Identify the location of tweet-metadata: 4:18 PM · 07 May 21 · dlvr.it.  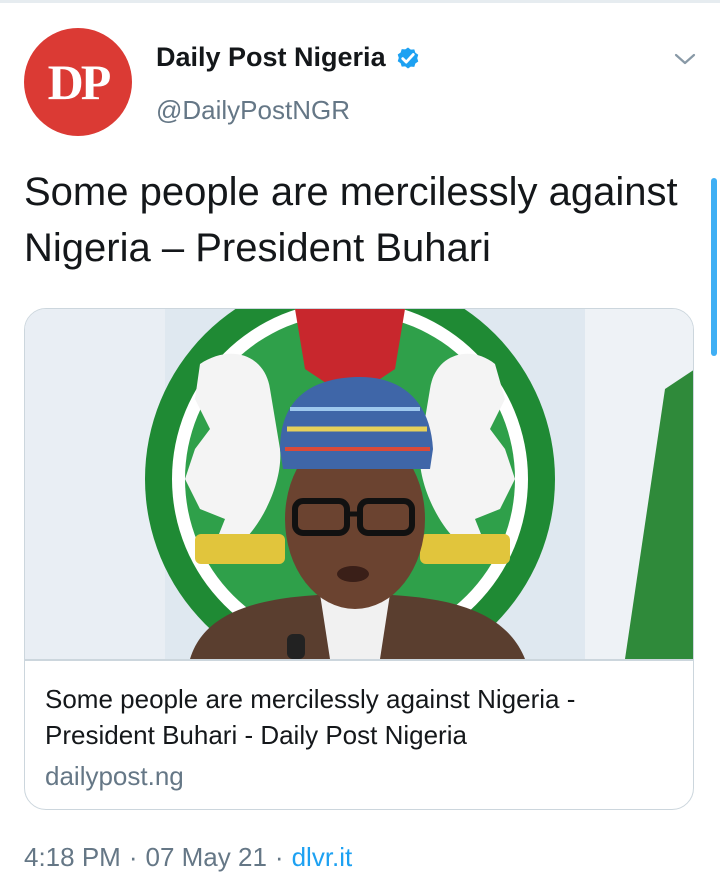
(188, 857).